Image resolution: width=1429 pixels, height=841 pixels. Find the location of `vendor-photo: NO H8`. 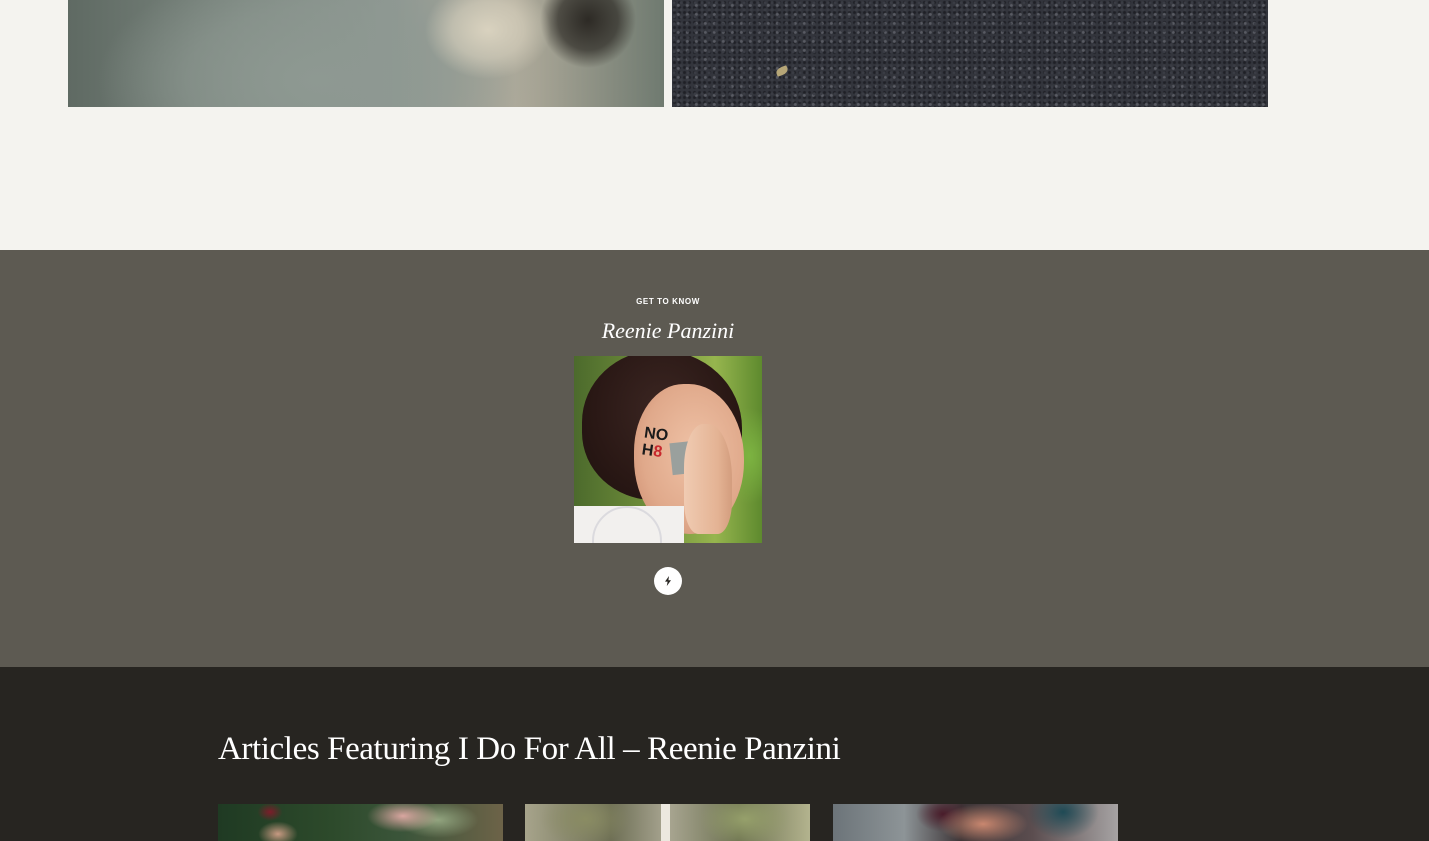

vendor-photo: NO H8 is located at coordinates (668, 449).